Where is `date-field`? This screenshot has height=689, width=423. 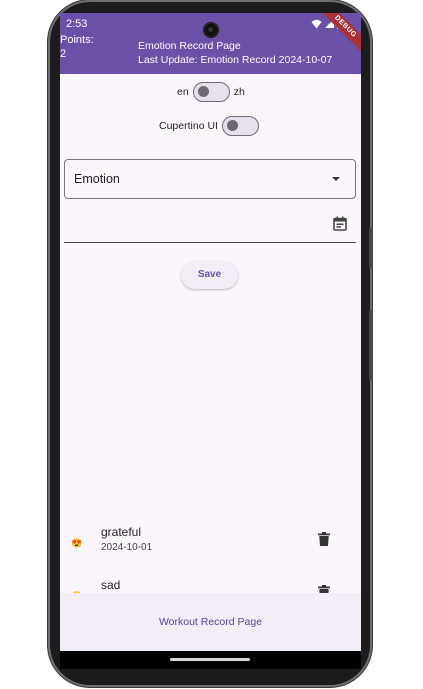 date-field is located at coordinates (210, 226).